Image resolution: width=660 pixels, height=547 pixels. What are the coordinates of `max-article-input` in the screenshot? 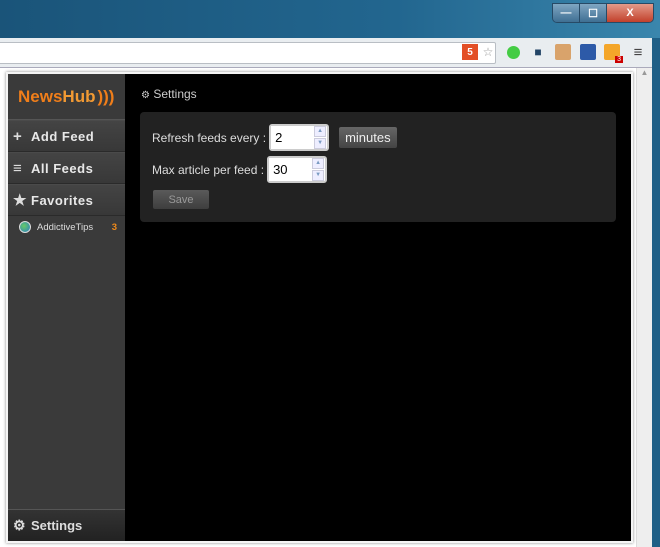 It's located at (290, 169).